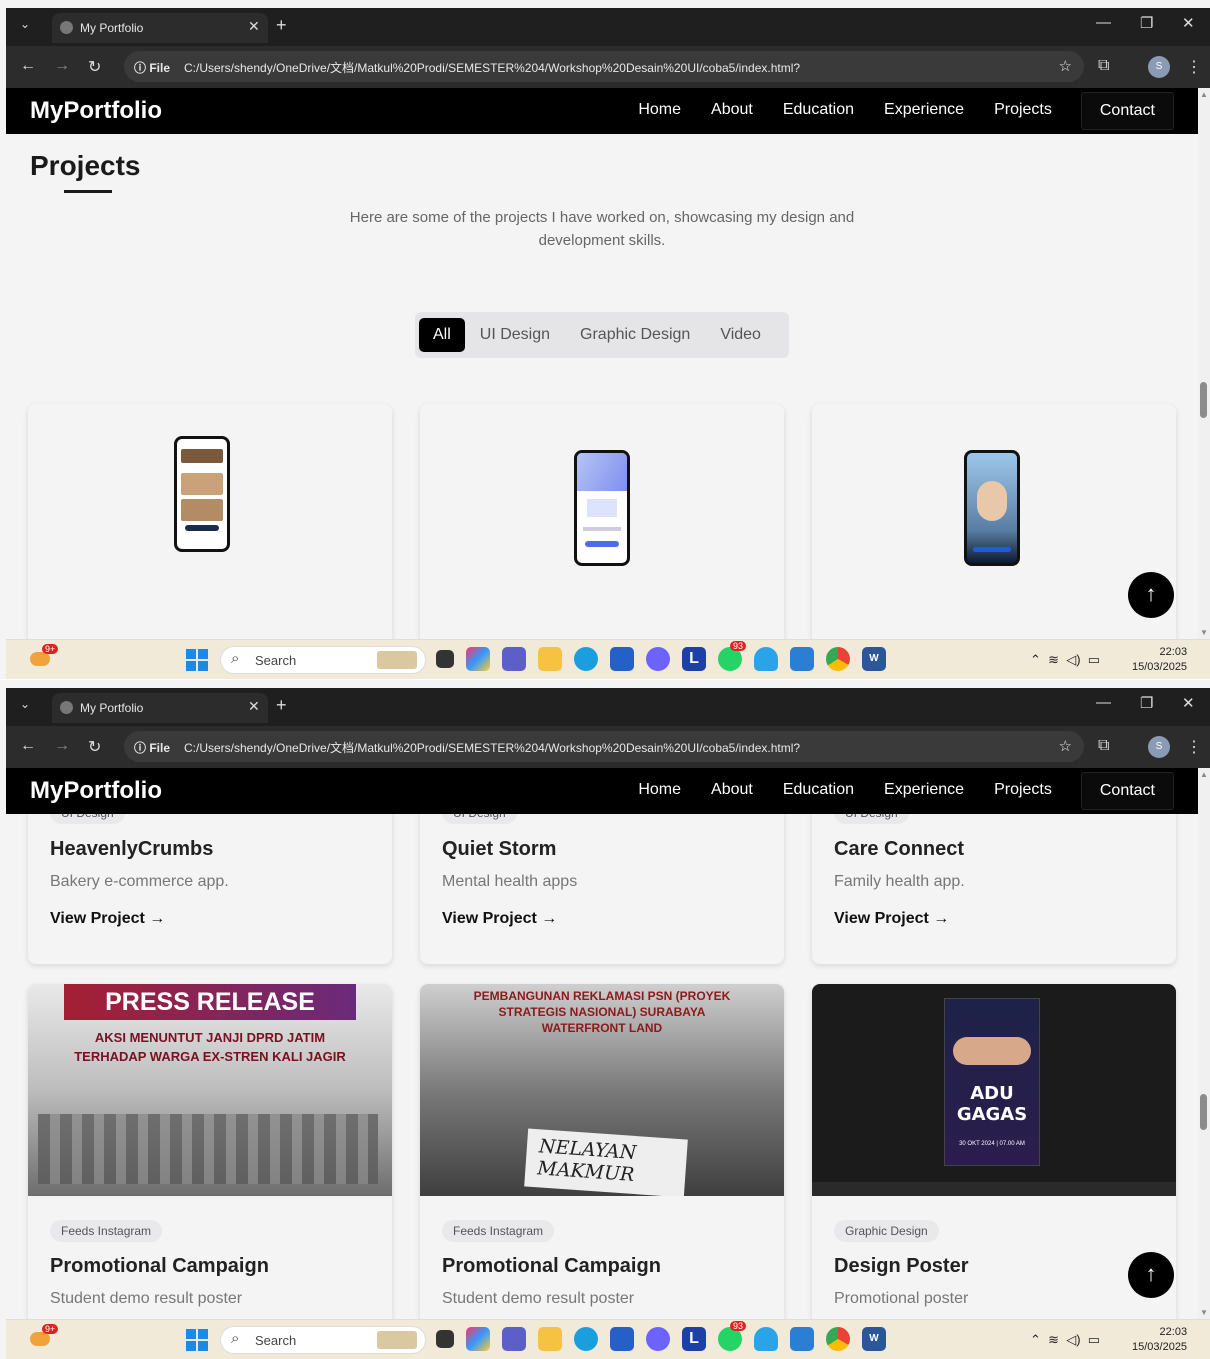 This screenshot has height=1359, width=1210. I want to click on menu-kebab-icon: ⋮, so click(1194, 747).